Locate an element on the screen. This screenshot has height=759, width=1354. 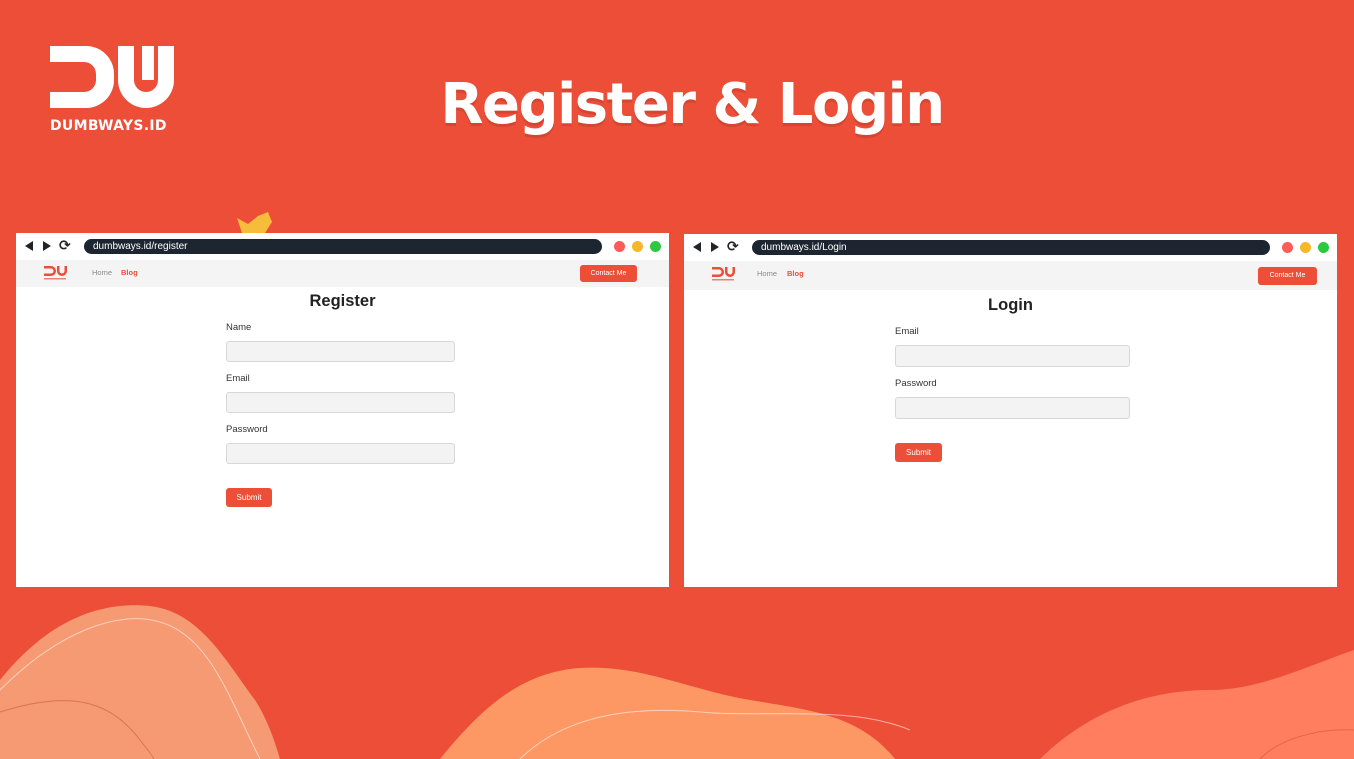
name-label: Name is located at coordinates (239, 327).